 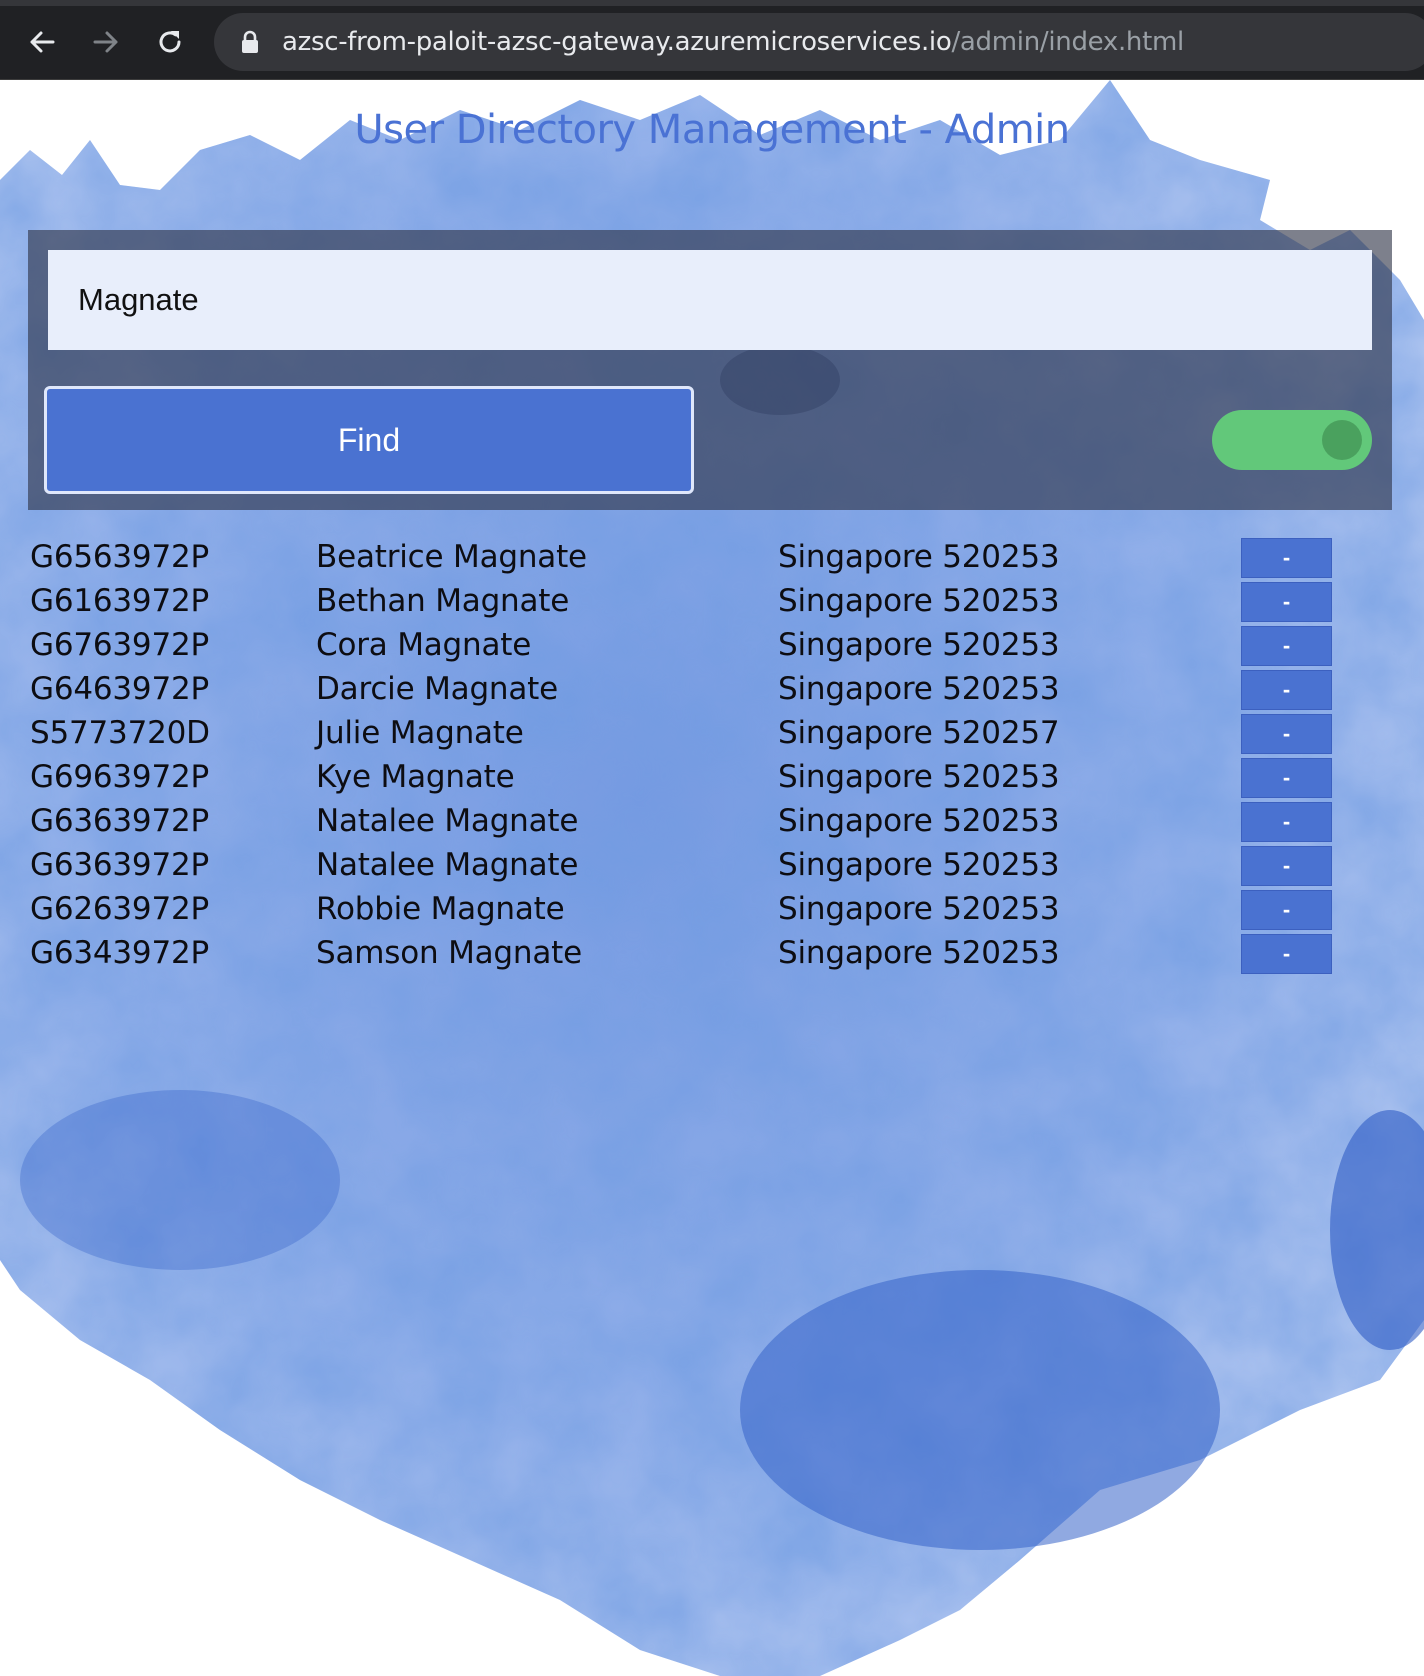 What do you see at coordinates (119, 953) in the screenshot?
I see `user-id: G6343972P` at bounding box center [119, 953].